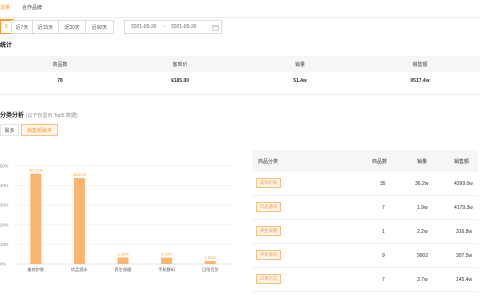 The height and width of the screenshot is (300, 480). I want to click on stat-value-revenue: 9517.4w, so click(420, 81).